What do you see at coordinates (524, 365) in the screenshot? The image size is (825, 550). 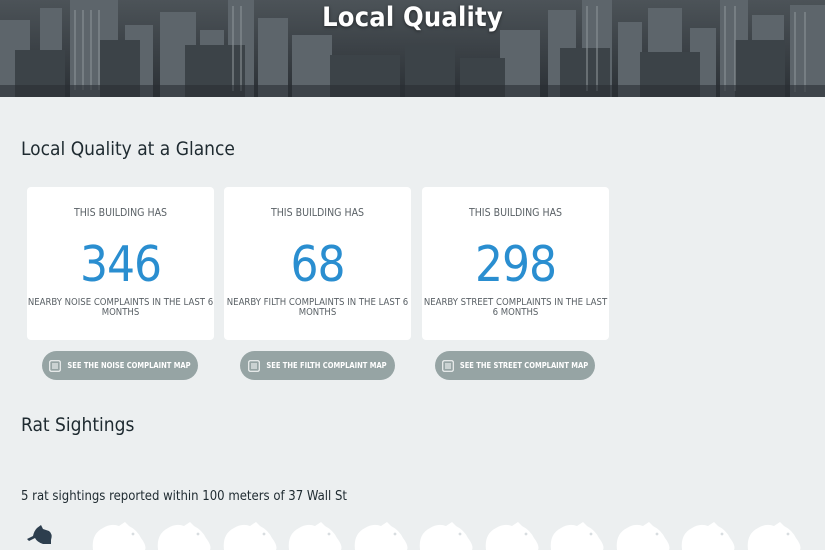 I see `button-label: SEE THE STREET COMPLAINT MAP` at bounding box center [524, 365].